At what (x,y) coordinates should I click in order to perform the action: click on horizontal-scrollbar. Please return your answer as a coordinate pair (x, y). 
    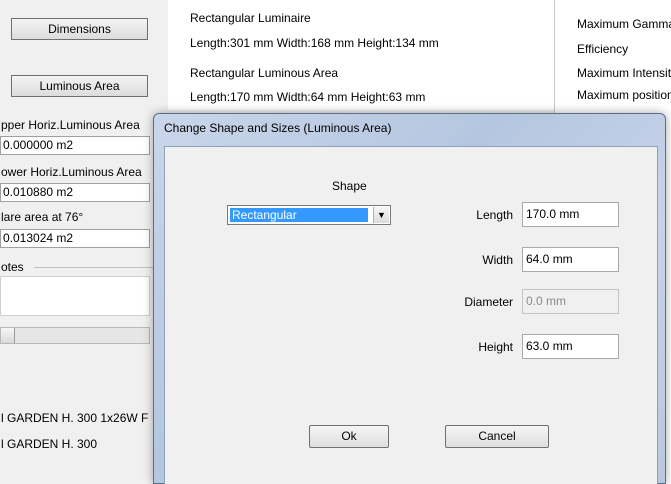
    Looking at the image, I should click on (75, 335).